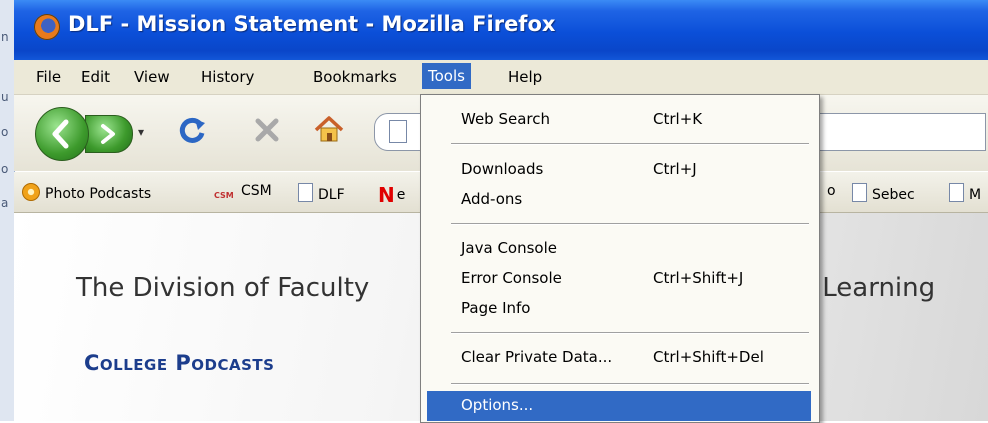 The height and width of the screenshot is (423, 988). I want to click on bookmark-dlf: DLF, so click(321, 193).